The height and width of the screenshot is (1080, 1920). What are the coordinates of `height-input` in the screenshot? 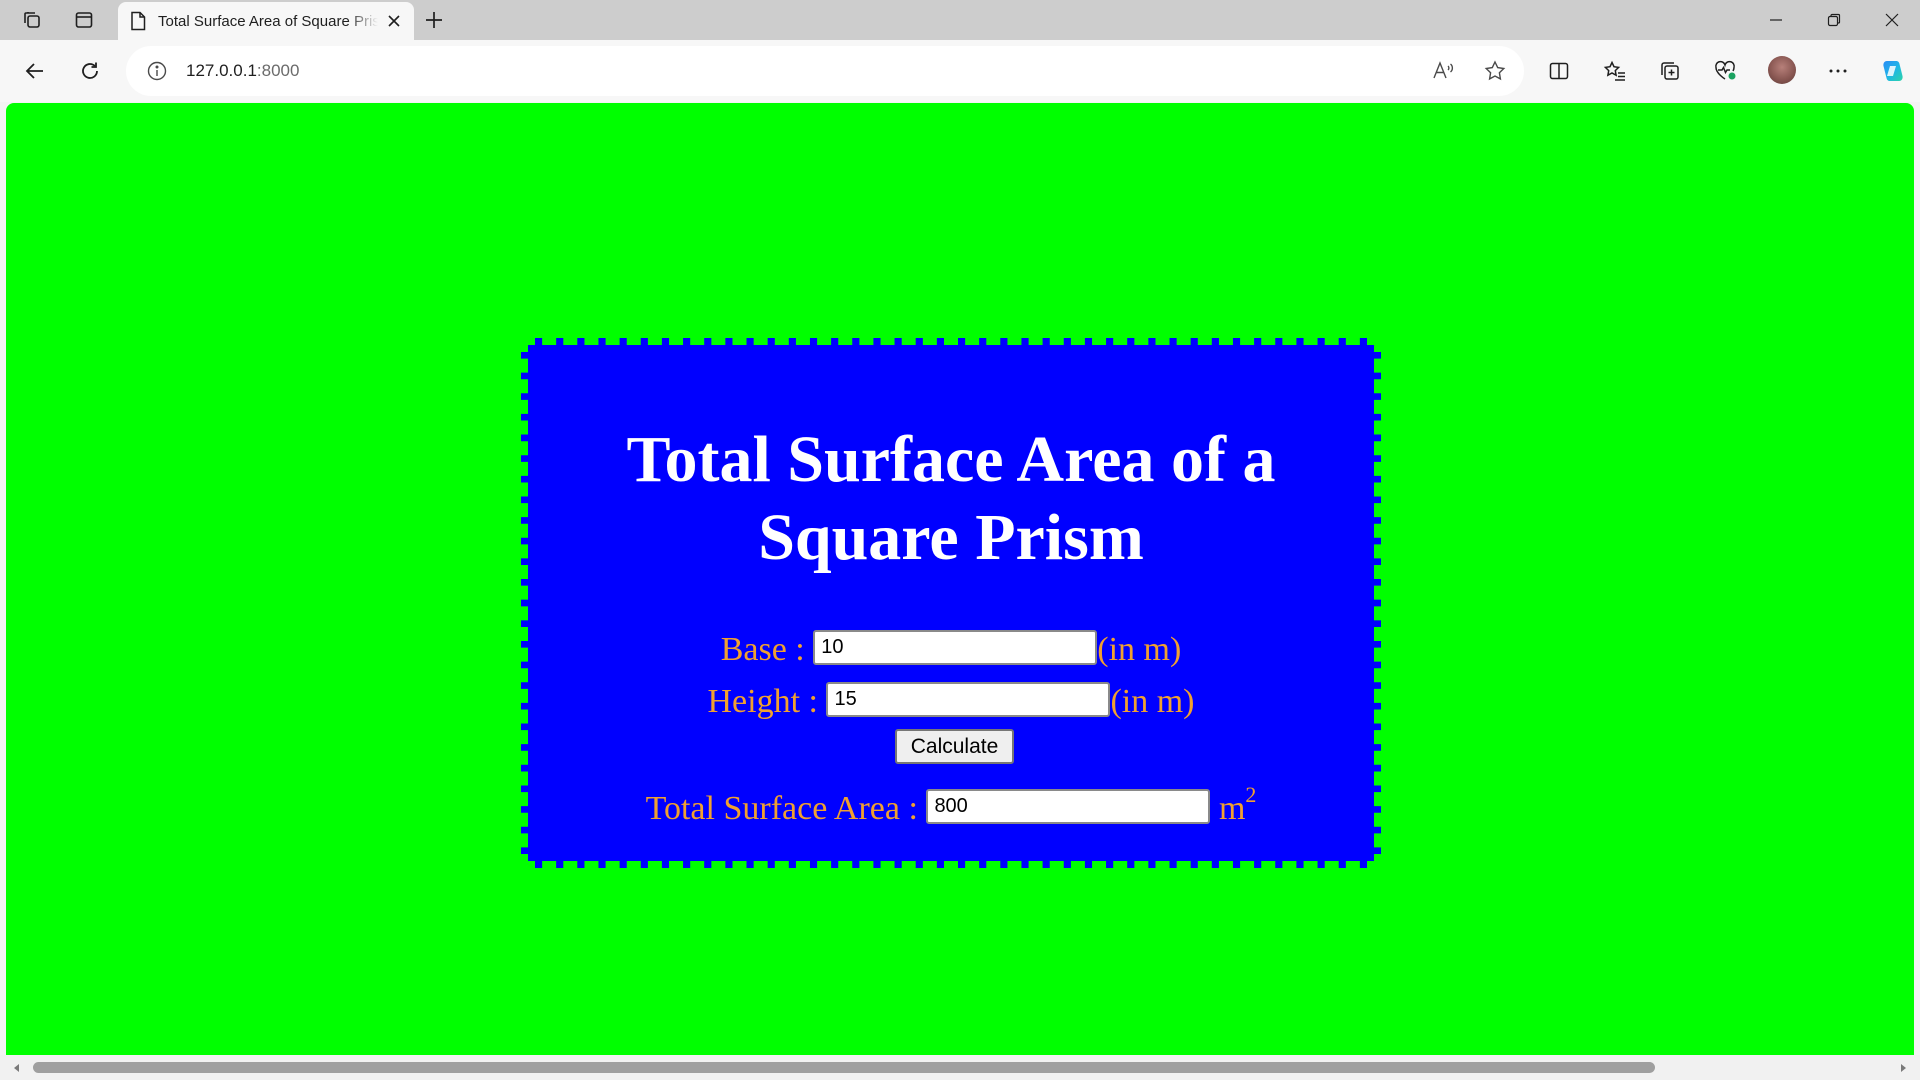 It's located at (968, 699).